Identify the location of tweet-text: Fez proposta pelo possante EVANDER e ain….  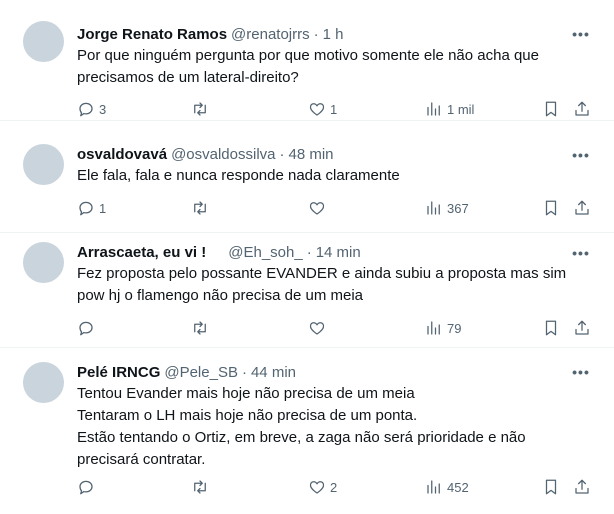
(330, 285).